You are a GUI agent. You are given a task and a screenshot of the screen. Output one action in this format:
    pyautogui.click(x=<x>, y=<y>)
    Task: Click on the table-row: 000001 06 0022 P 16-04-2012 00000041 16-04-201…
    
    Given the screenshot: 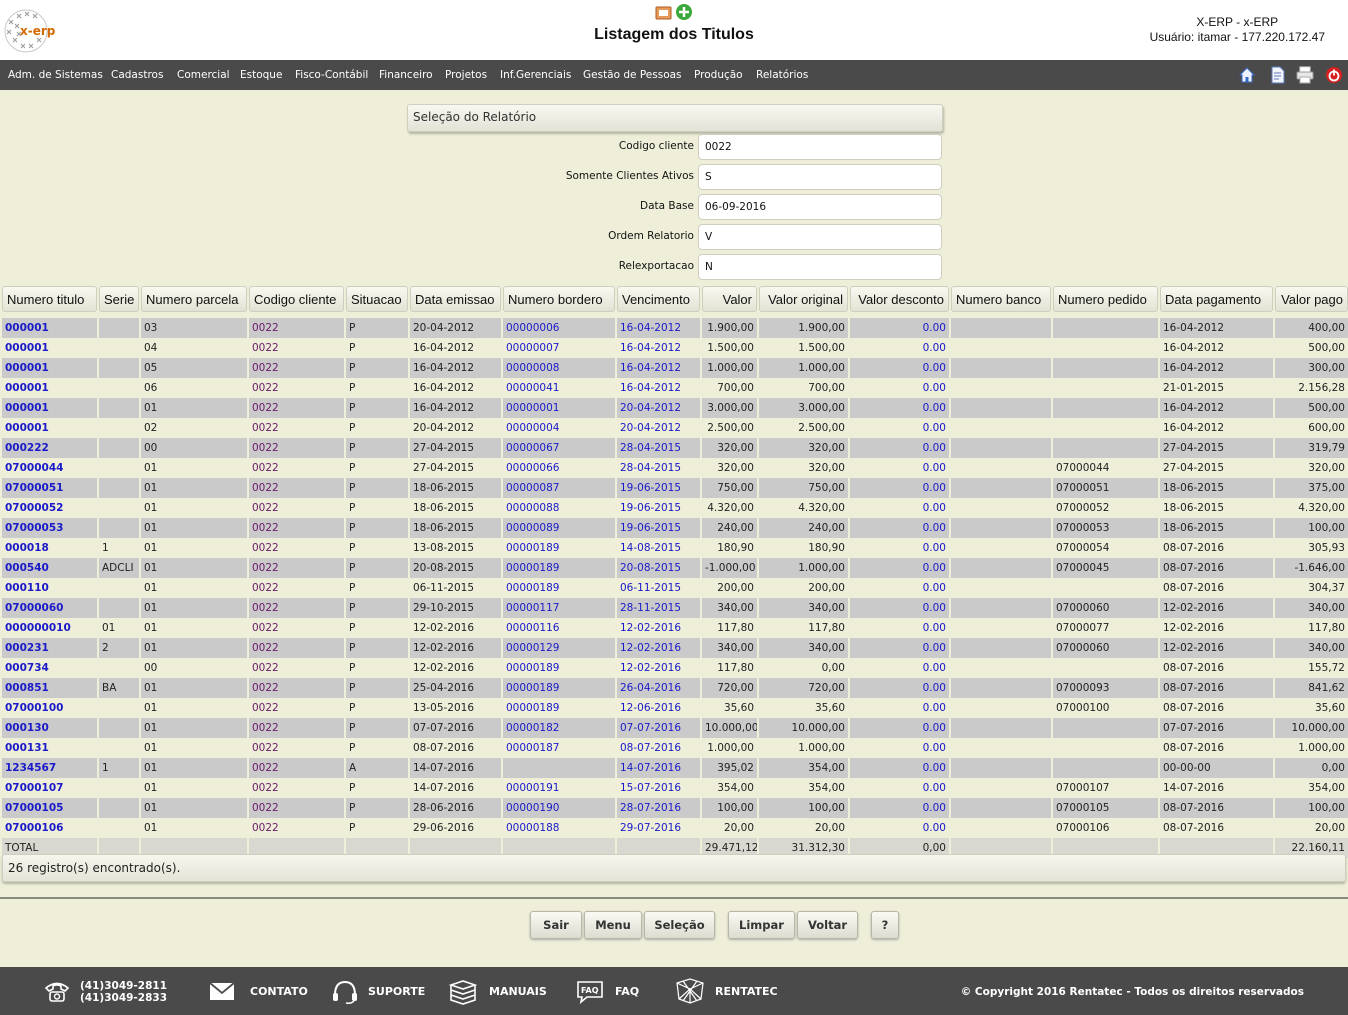 What is the action you would take?
    pyautogui.click(x=675, y=388)
    